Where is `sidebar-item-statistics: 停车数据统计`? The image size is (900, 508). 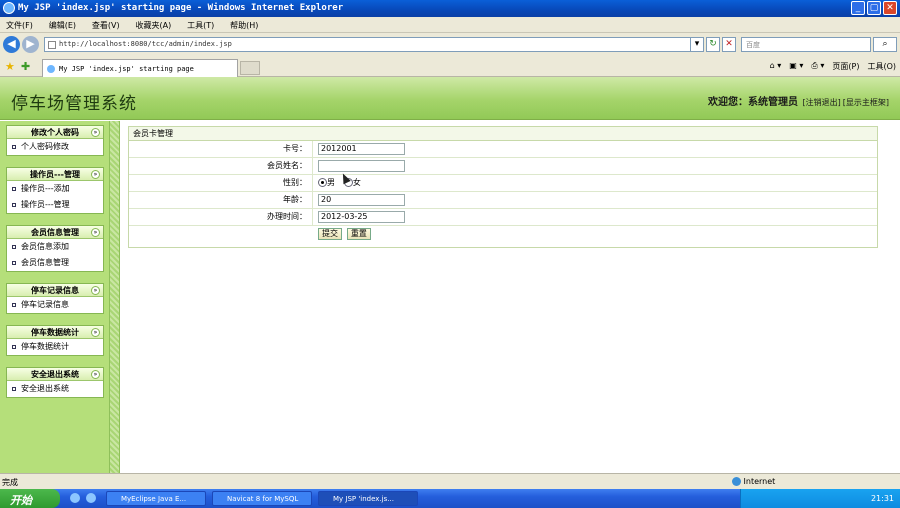
sidebar-item-statistics: 停车数据统计 is located at coordinates (55, 347).